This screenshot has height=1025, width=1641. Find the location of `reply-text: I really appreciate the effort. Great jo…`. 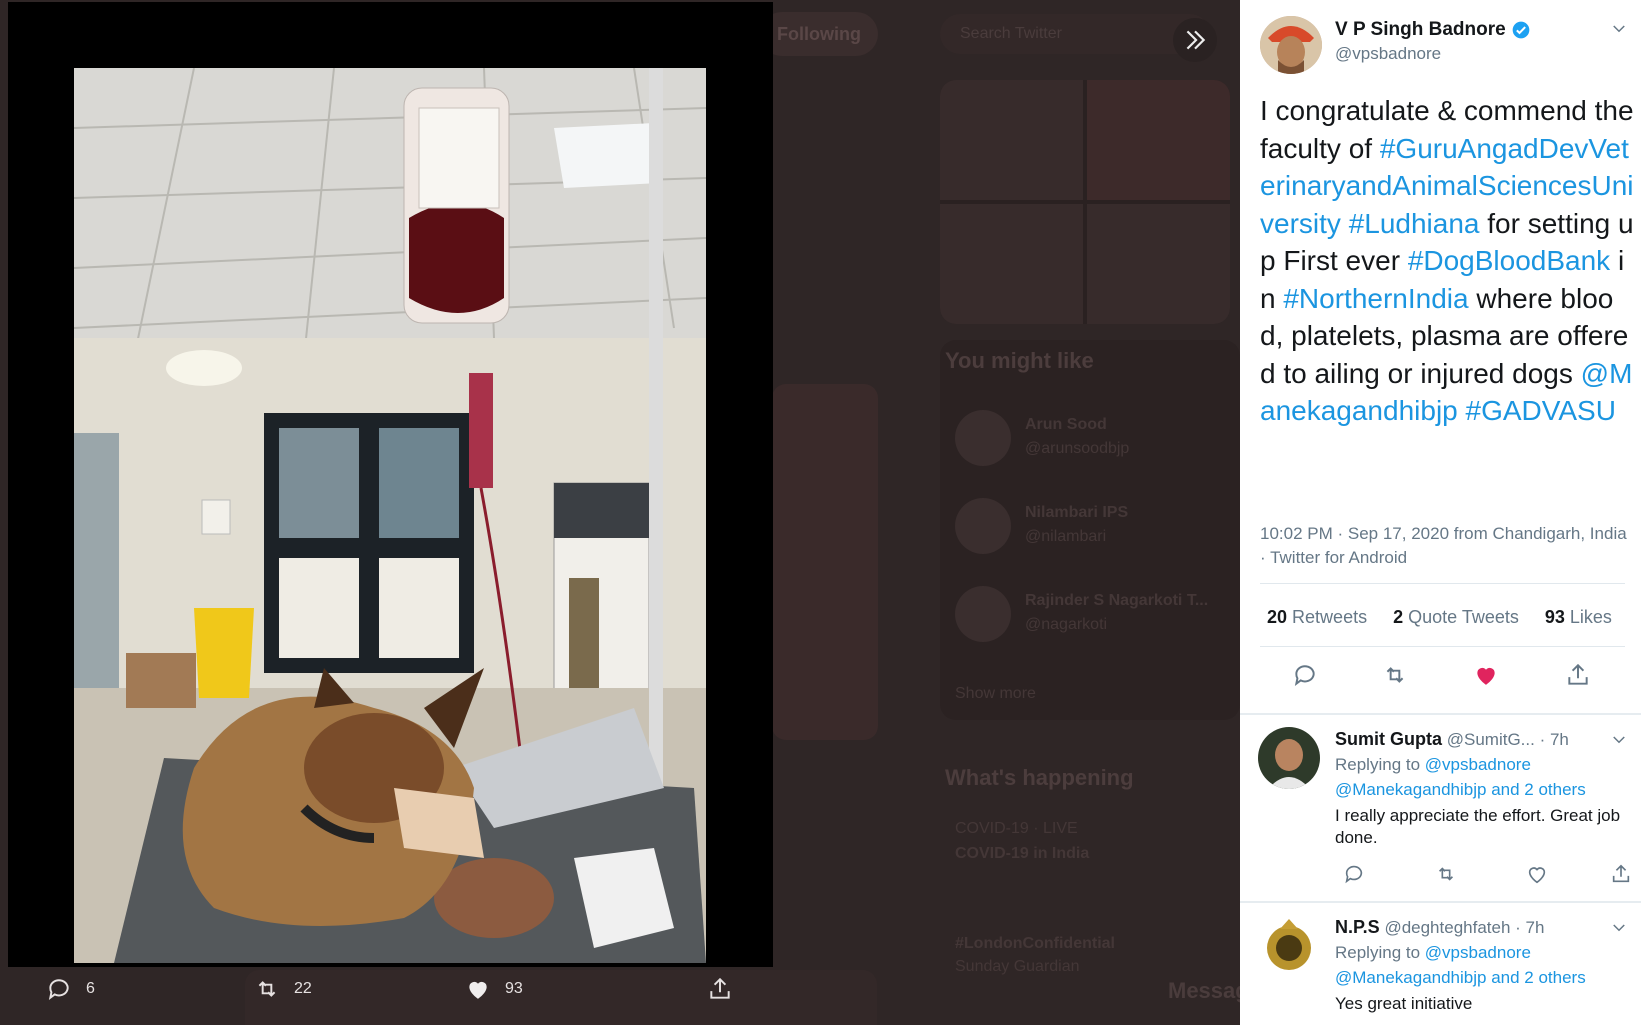

reply-text: I really appreciate the effort. Great jo… is located at coordinates (1478, 826).